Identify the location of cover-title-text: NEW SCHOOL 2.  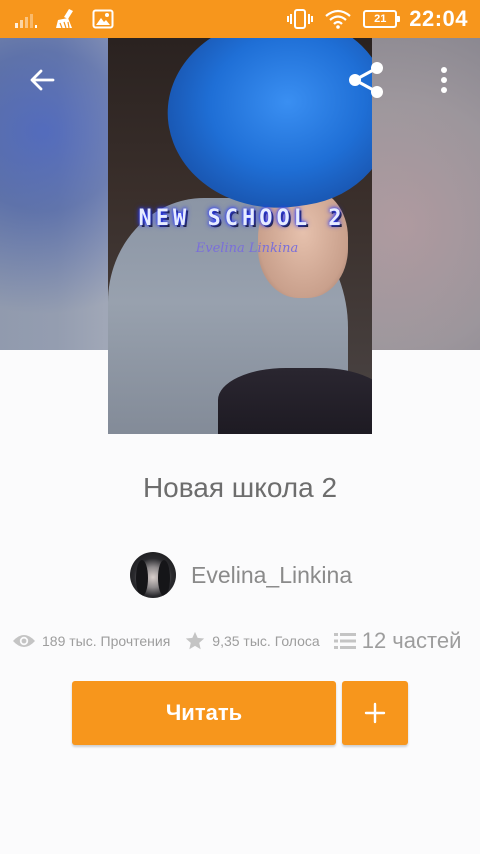
(242, 218).